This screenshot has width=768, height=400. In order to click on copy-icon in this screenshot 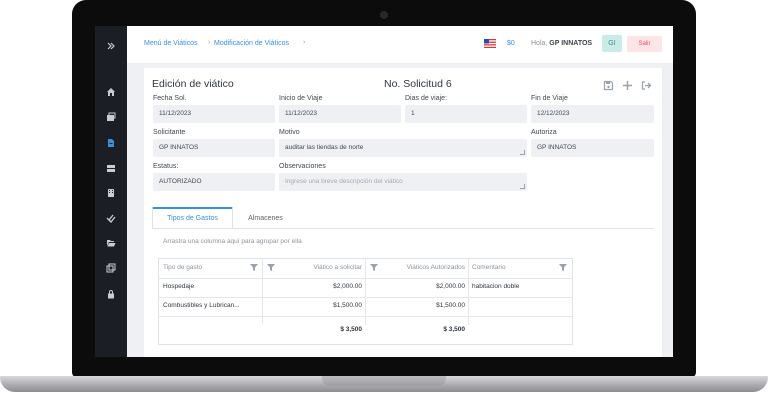, I will do `click(111, 268)`.